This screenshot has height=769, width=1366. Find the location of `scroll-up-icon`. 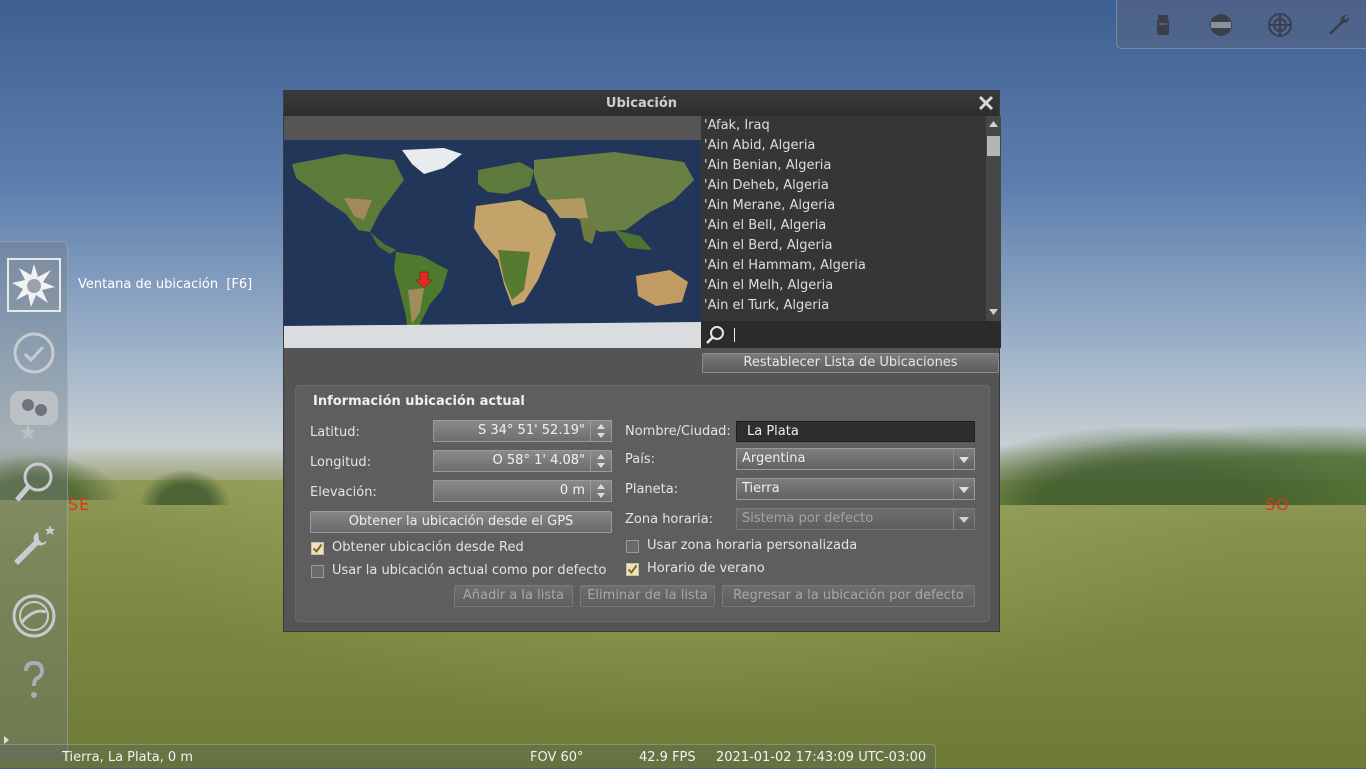

scroll-up-icon is located at coordinates (993, 124).